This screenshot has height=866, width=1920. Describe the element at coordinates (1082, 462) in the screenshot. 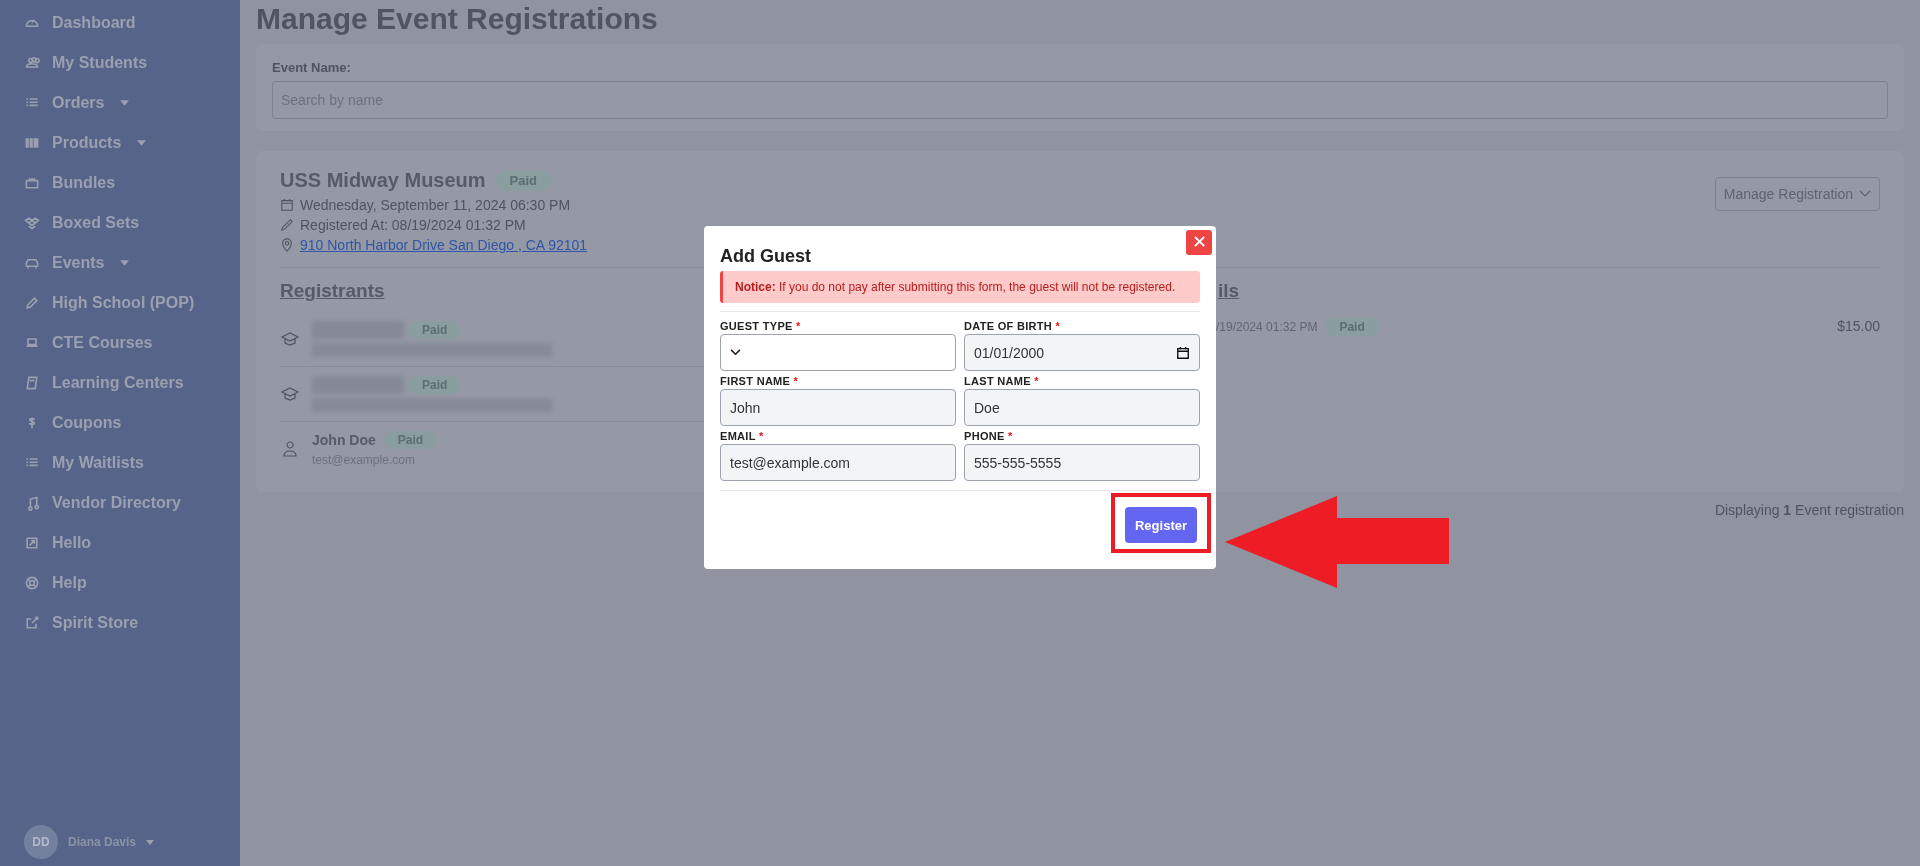

I see `input-field: 555-555-5555` at that location.